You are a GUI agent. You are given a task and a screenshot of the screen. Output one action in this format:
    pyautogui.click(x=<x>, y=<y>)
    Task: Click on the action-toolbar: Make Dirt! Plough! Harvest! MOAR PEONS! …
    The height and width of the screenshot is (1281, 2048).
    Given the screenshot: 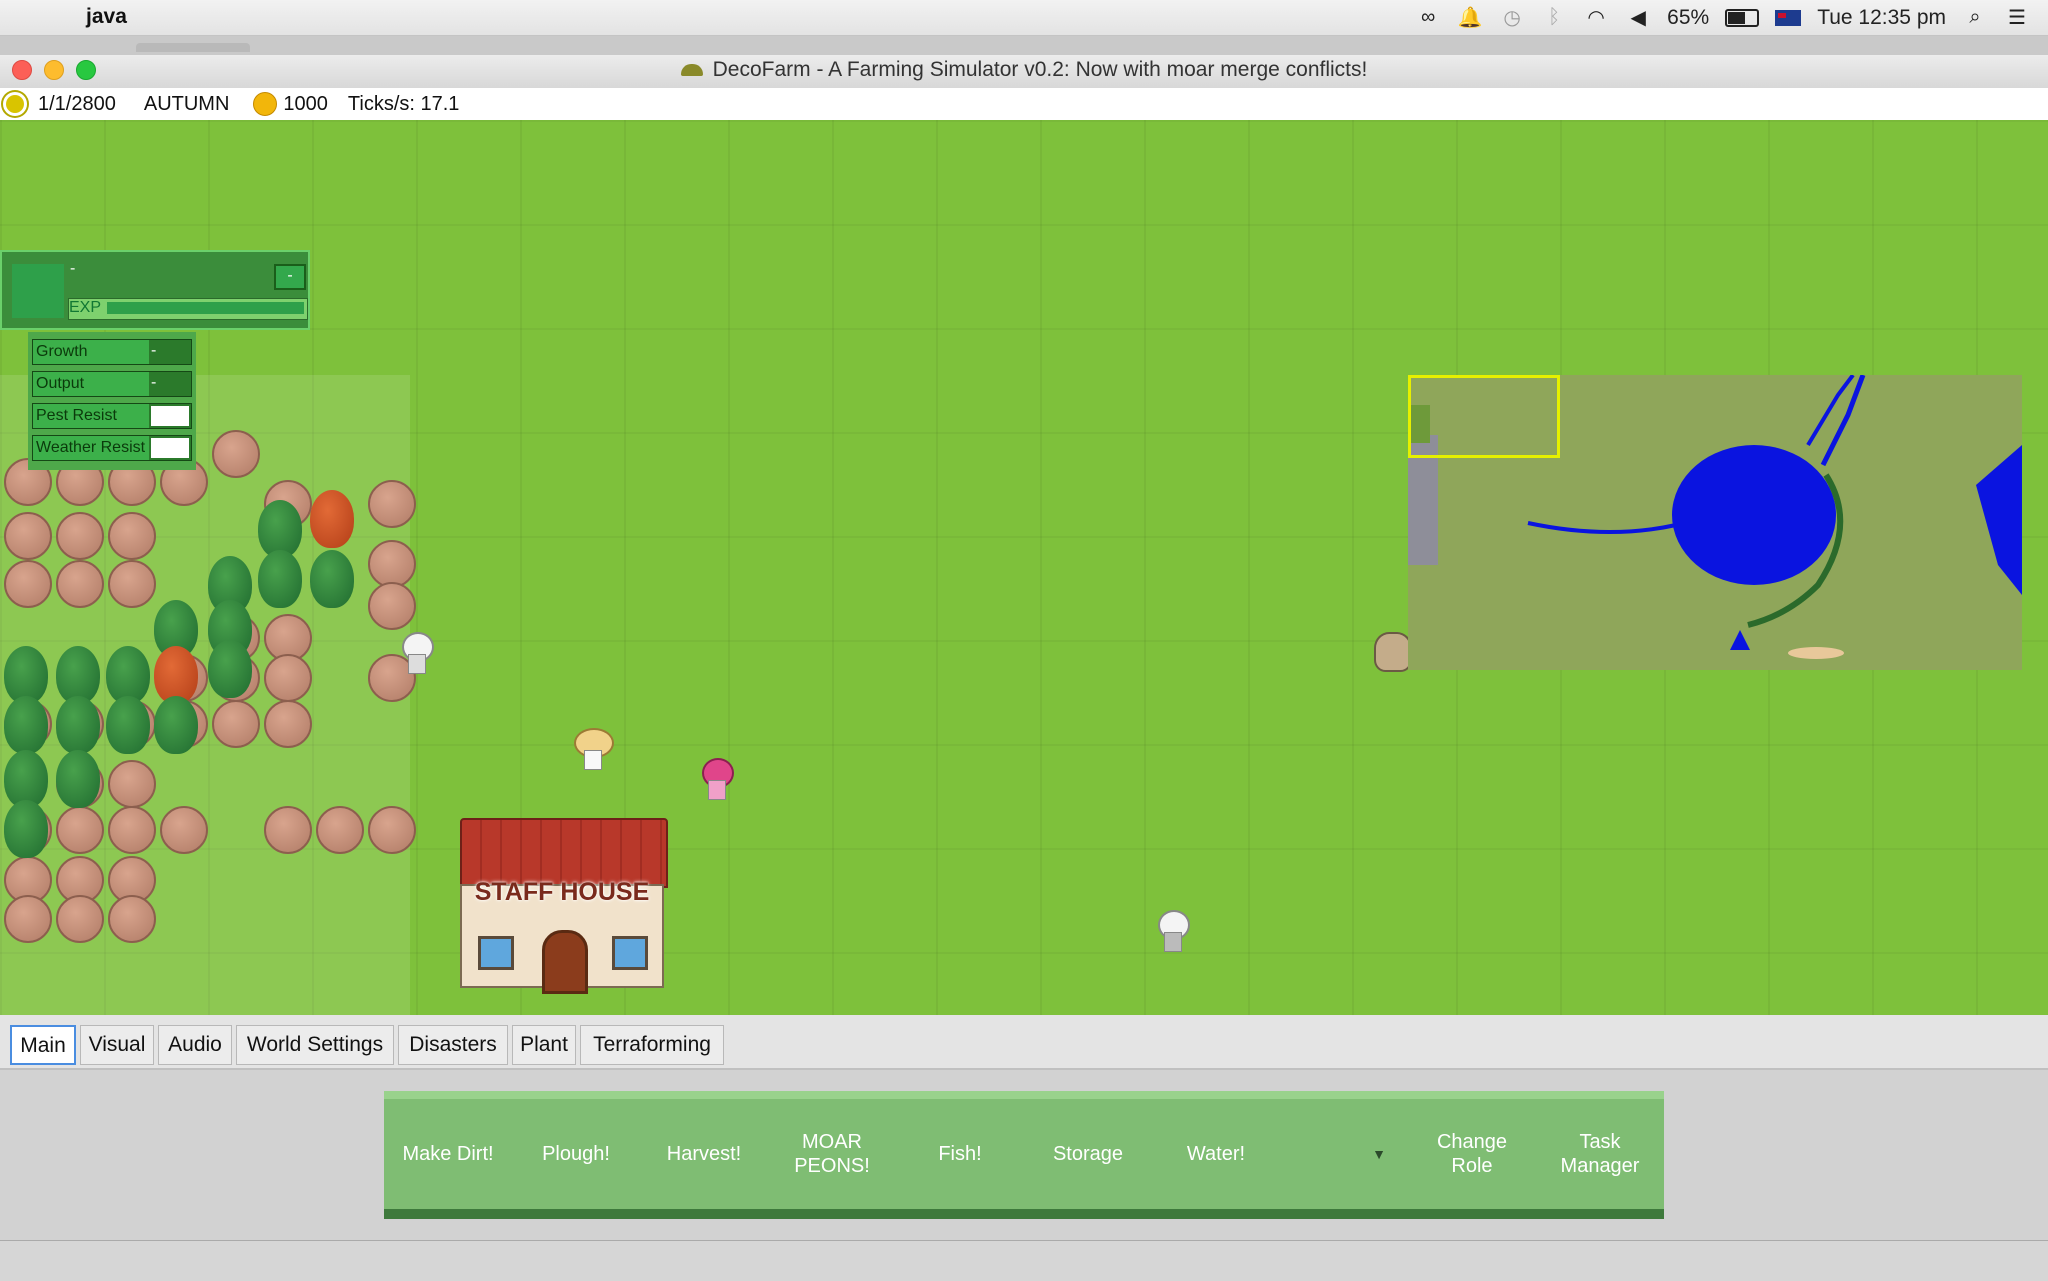 What is the action you would take?
    pyautogui.click(x=1024, y=1155)
    